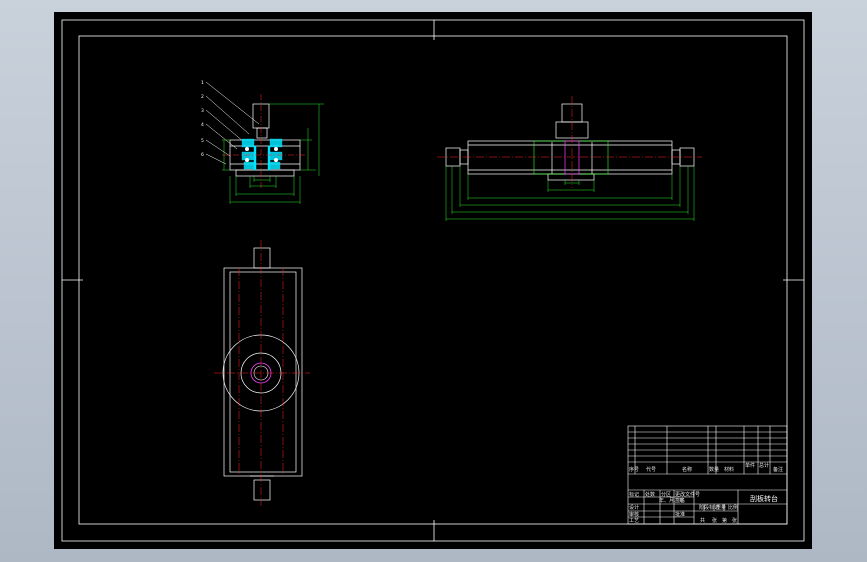  What do you see at coordinates (702, 520) in the screenshot?
I see `tb-sheet-label: 共` at bounding box center [702, 520].